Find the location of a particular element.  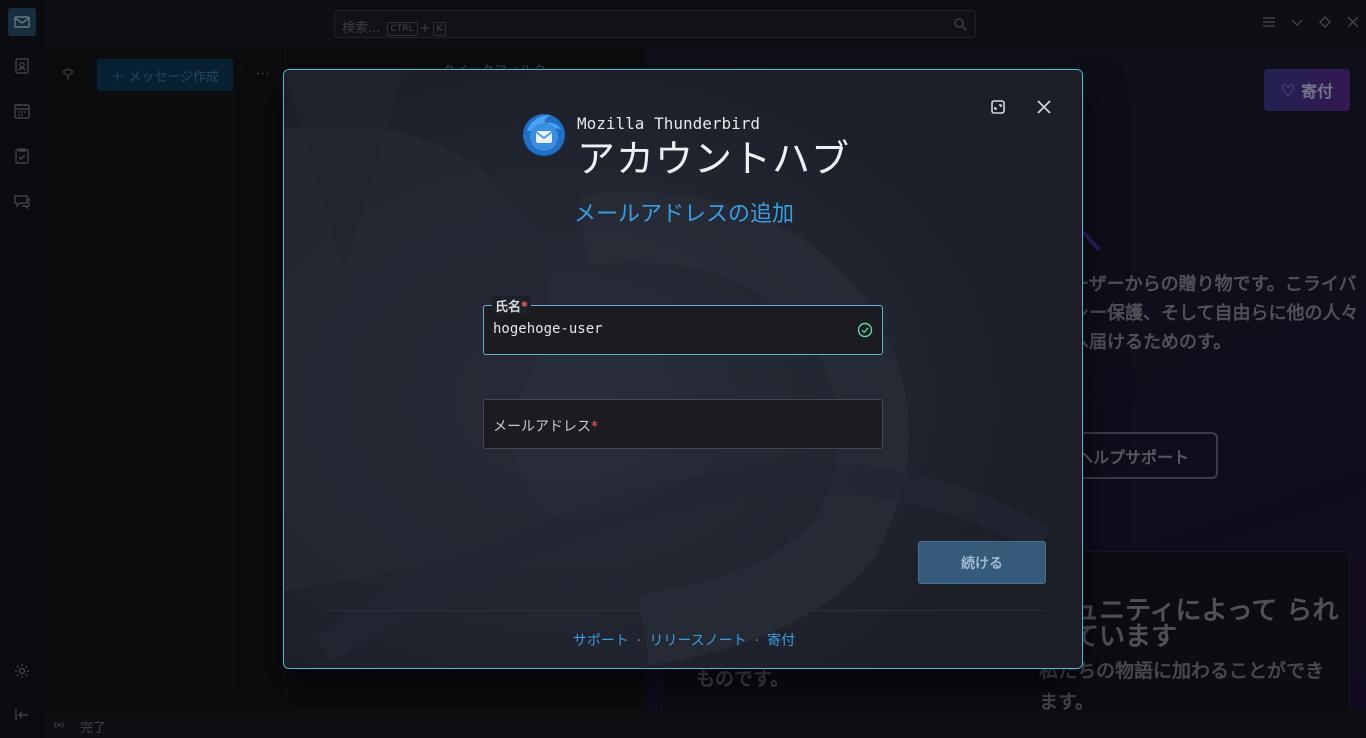

email-address-field: メールアドレス* is located at coordinates (683, 424).